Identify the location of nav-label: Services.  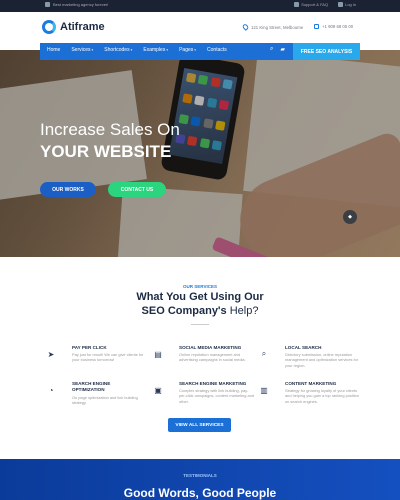
(81, 50).